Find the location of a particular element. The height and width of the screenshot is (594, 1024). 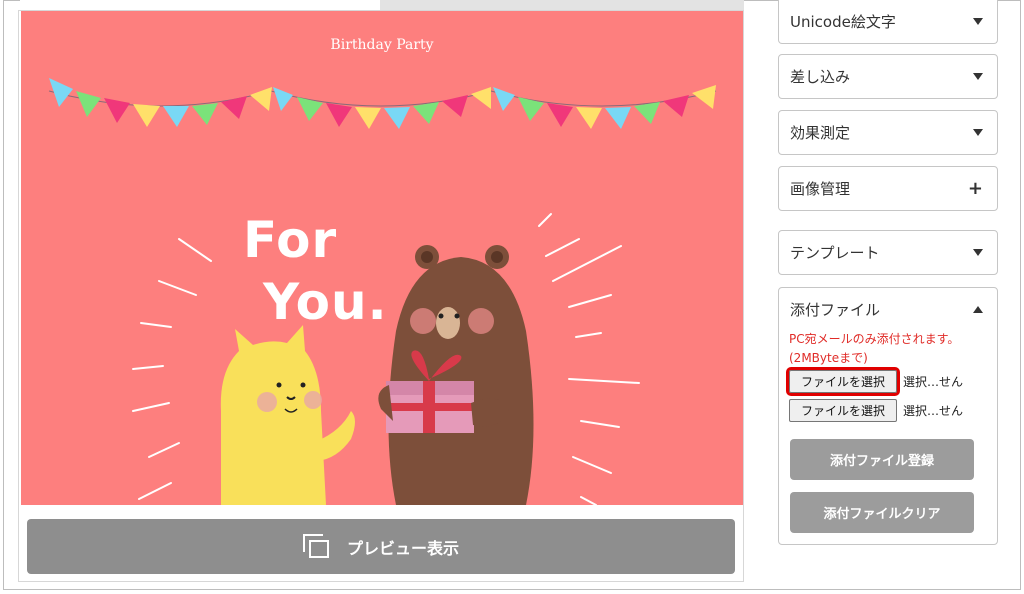

preview-windows-icon is located at coordinates (317, 546).